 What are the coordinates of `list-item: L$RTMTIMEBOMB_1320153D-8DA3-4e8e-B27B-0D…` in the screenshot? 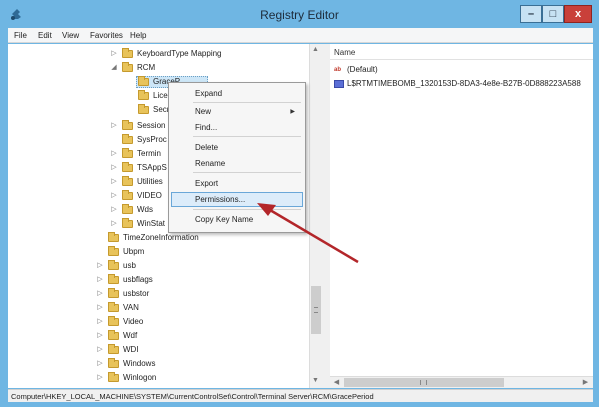 It's located at (463, 84).